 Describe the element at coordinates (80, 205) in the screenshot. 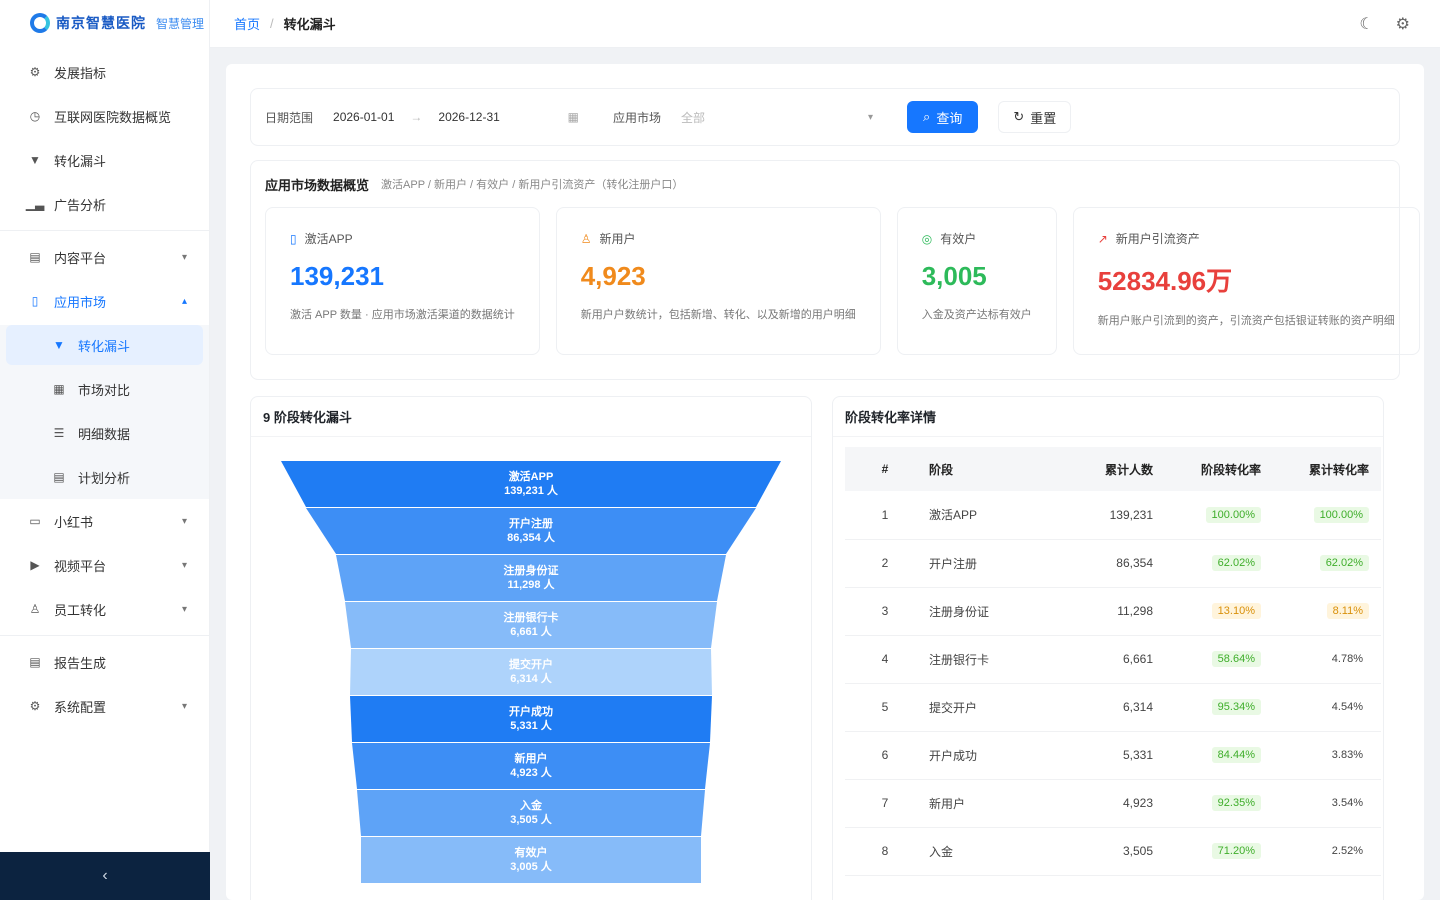

I see `sidebar-item-label: 广告分析` at that location.